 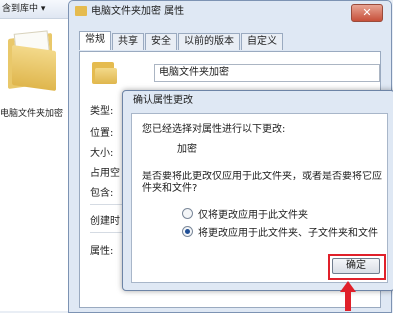 What do you see at coordinates (187, 149) in the screenshot?
I see `change-value: 加密` at bounding box center [187, 149].